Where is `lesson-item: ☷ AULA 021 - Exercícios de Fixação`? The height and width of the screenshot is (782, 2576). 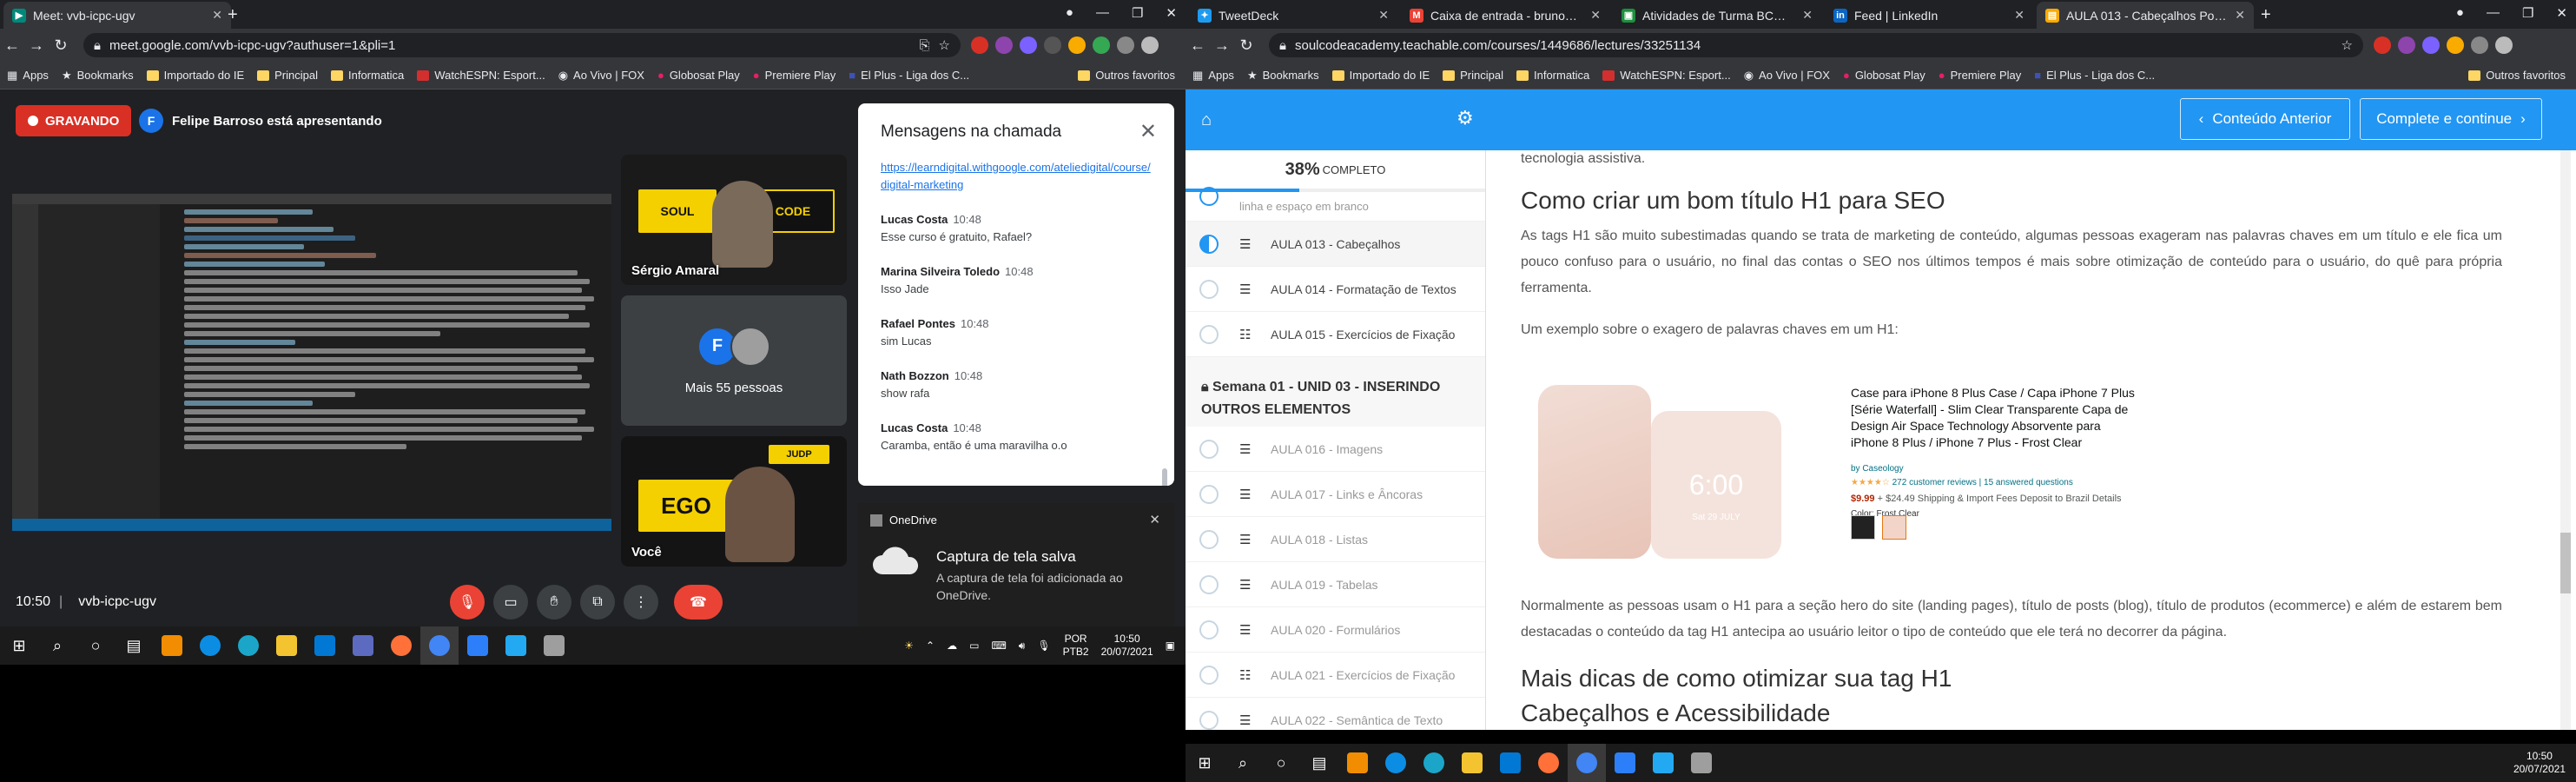 lesson-item: ☷ AULA 021 - Exercícios de Fixação is located at coordinates (1335, 676).